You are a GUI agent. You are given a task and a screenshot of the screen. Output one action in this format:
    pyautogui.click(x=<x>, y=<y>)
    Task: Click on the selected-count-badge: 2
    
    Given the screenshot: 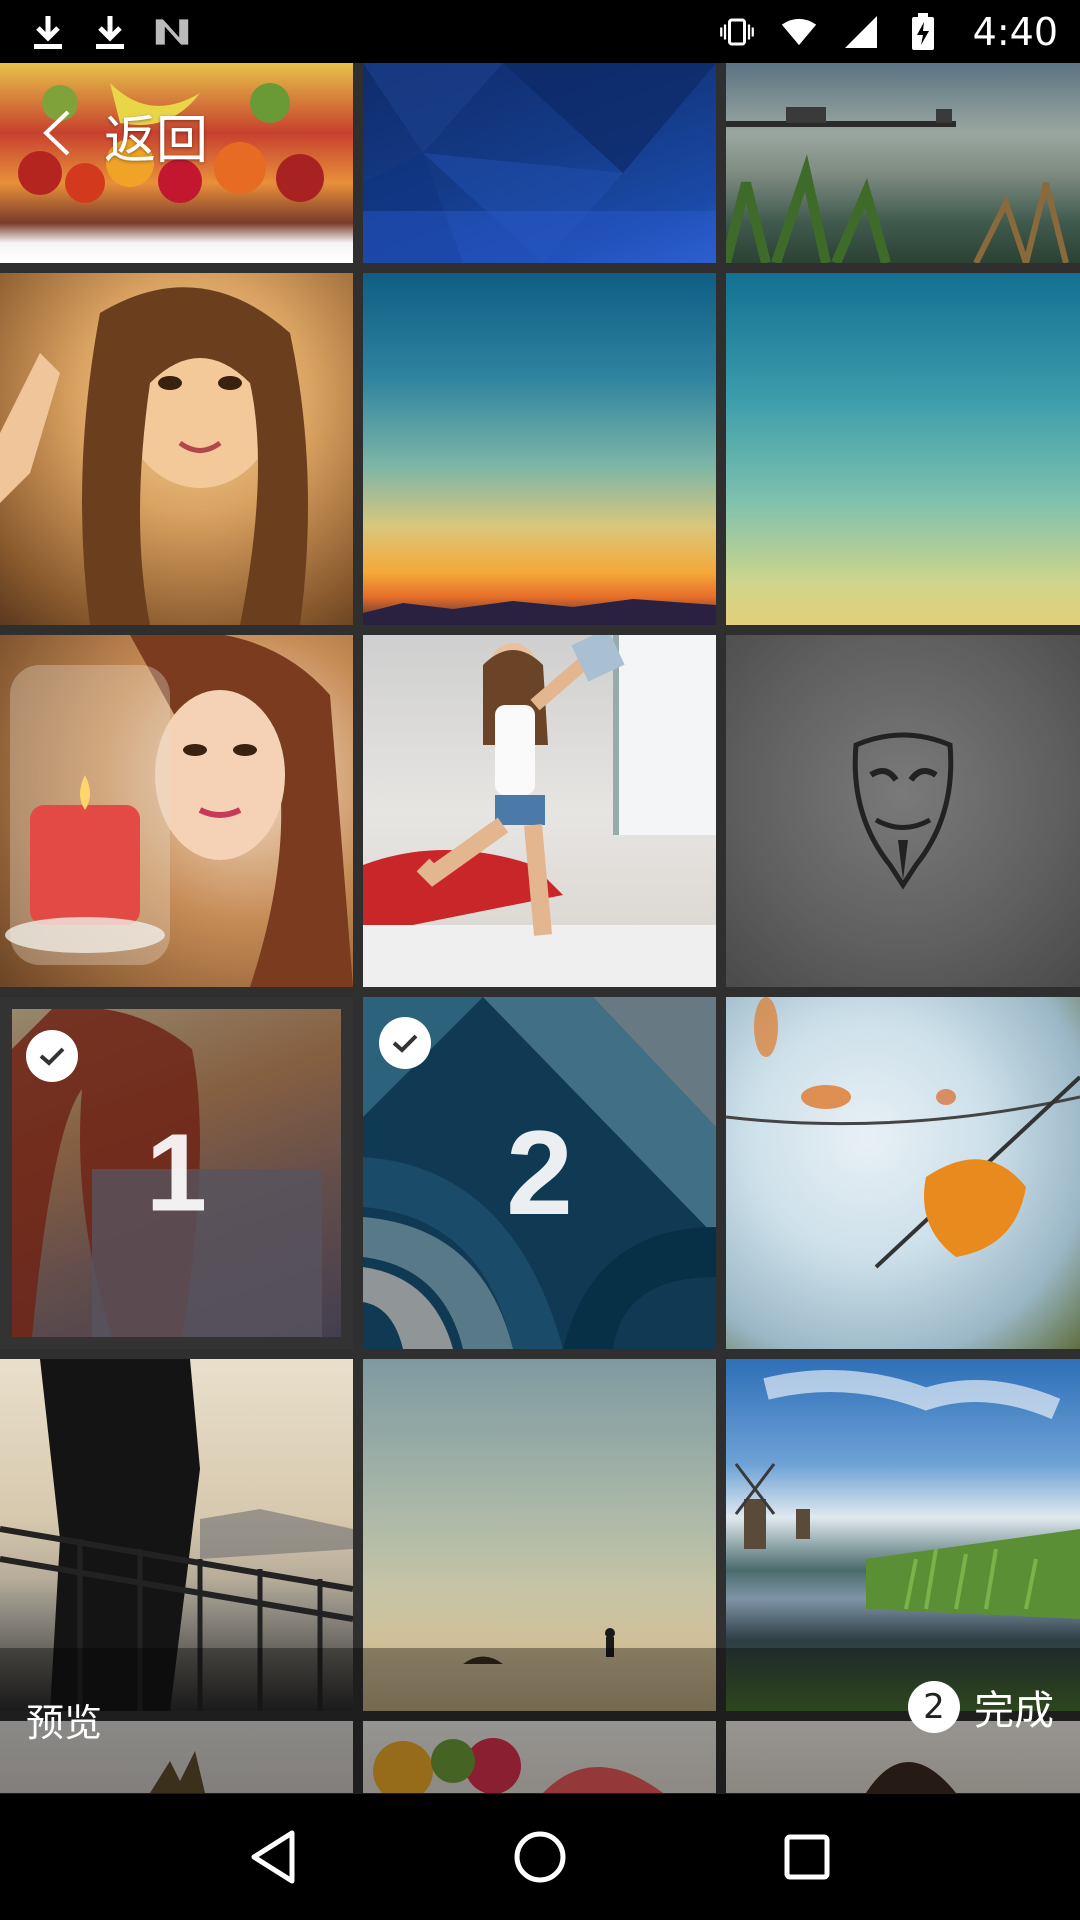 What is the action you would take?
    pyautogui.click(x=934, y=1707)
    